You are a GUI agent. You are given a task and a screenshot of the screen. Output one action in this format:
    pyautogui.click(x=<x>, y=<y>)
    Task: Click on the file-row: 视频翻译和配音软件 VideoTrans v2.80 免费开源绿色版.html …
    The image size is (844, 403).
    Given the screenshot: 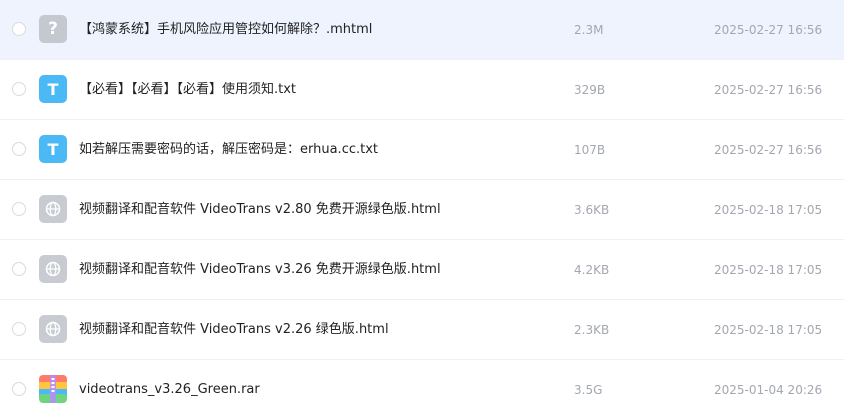 What is the action you would take?
    pyautogui.click(x=422, y=210)
    